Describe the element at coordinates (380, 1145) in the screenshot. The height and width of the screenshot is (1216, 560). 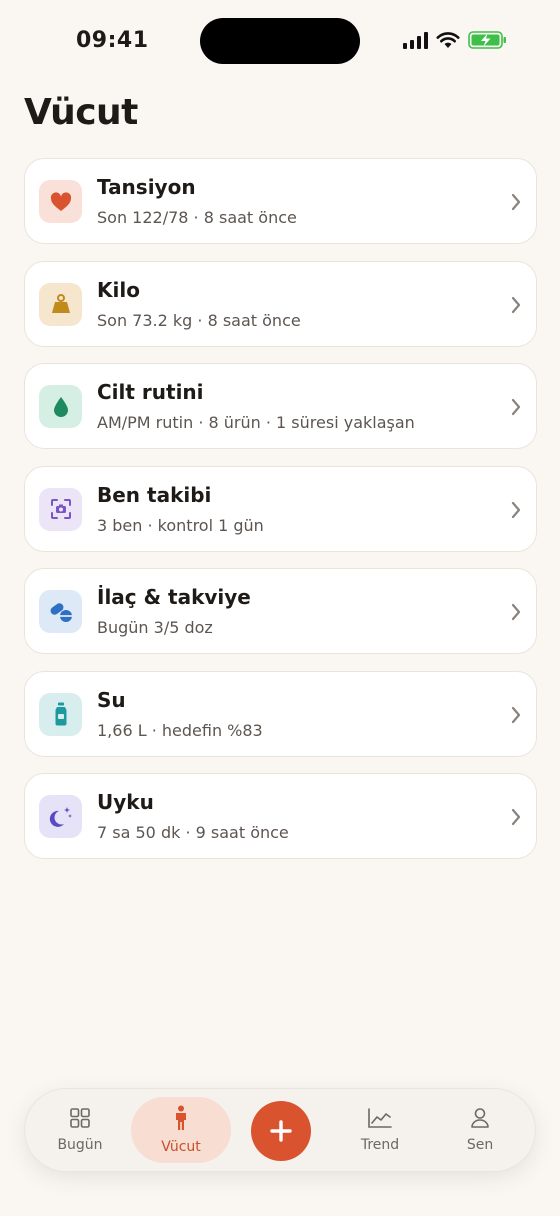
I see `tab-label: Trend` at that location.